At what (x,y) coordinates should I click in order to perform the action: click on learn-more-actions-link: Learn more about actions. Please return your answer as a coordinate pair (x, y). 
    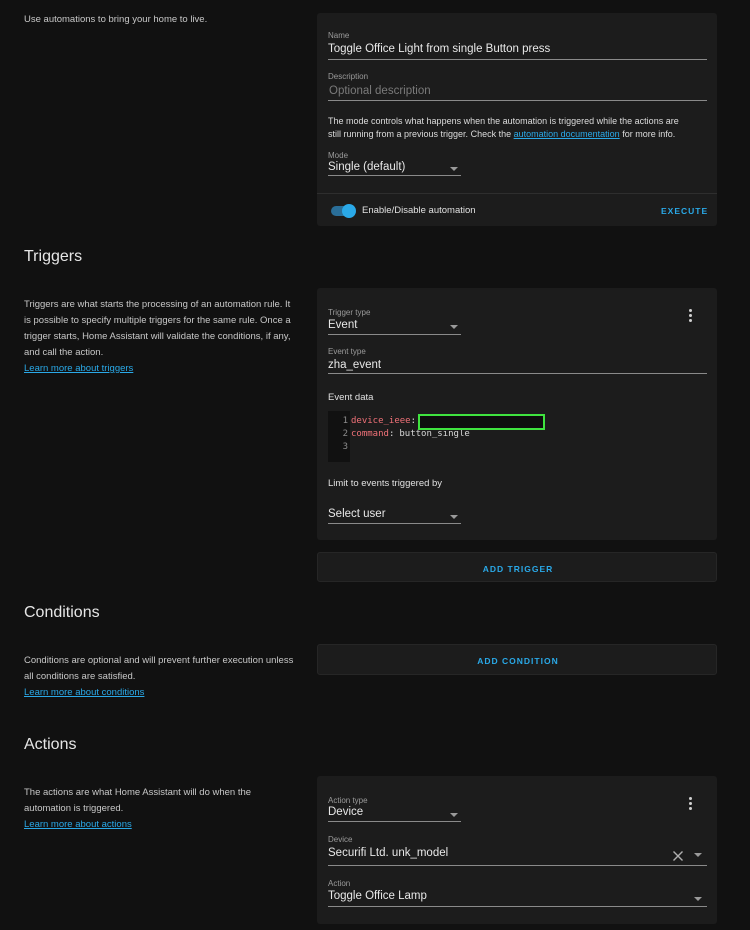
    Looking at the image, I should click on (78, 824).